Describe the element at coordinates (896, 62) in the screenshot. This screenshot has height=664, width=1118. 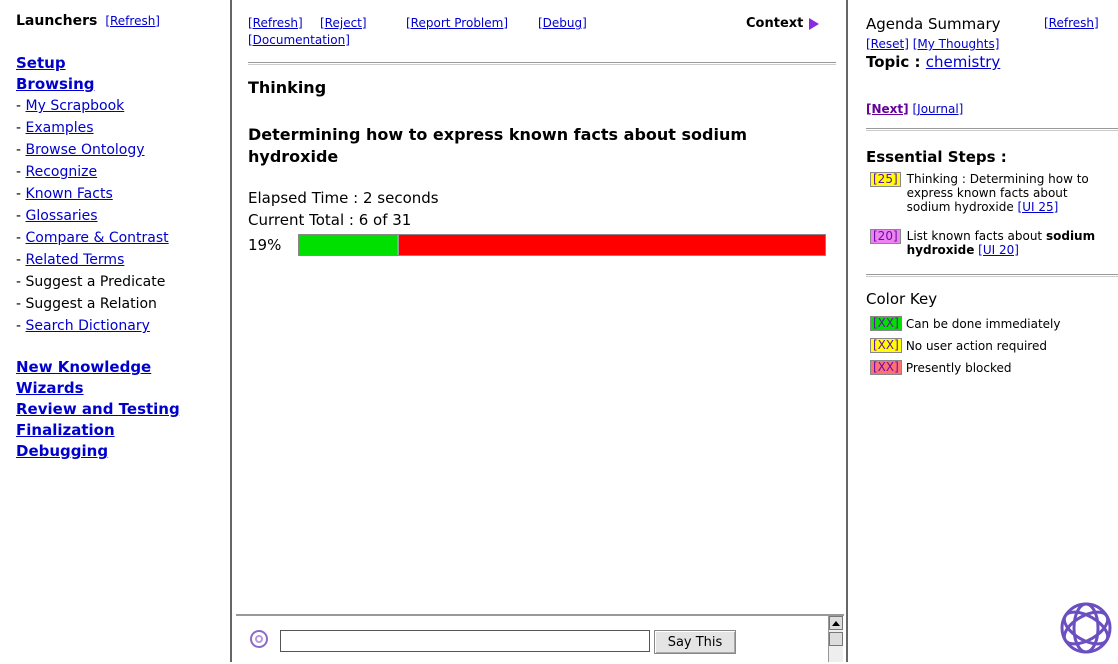
I see `topic-label: Topic :` at that location.